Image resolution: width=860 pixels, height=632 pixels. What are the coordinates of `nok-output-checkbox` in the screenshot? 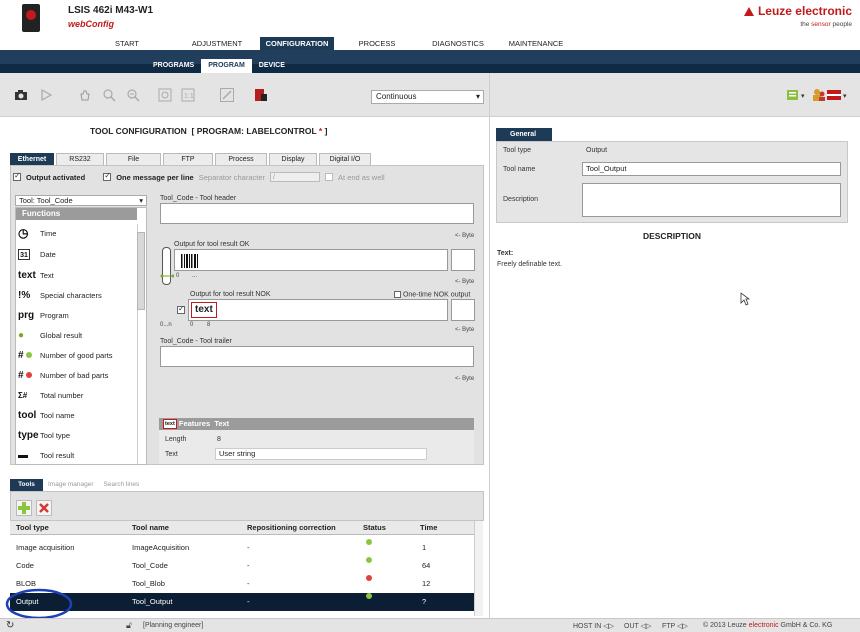 It's located at (181, 309).